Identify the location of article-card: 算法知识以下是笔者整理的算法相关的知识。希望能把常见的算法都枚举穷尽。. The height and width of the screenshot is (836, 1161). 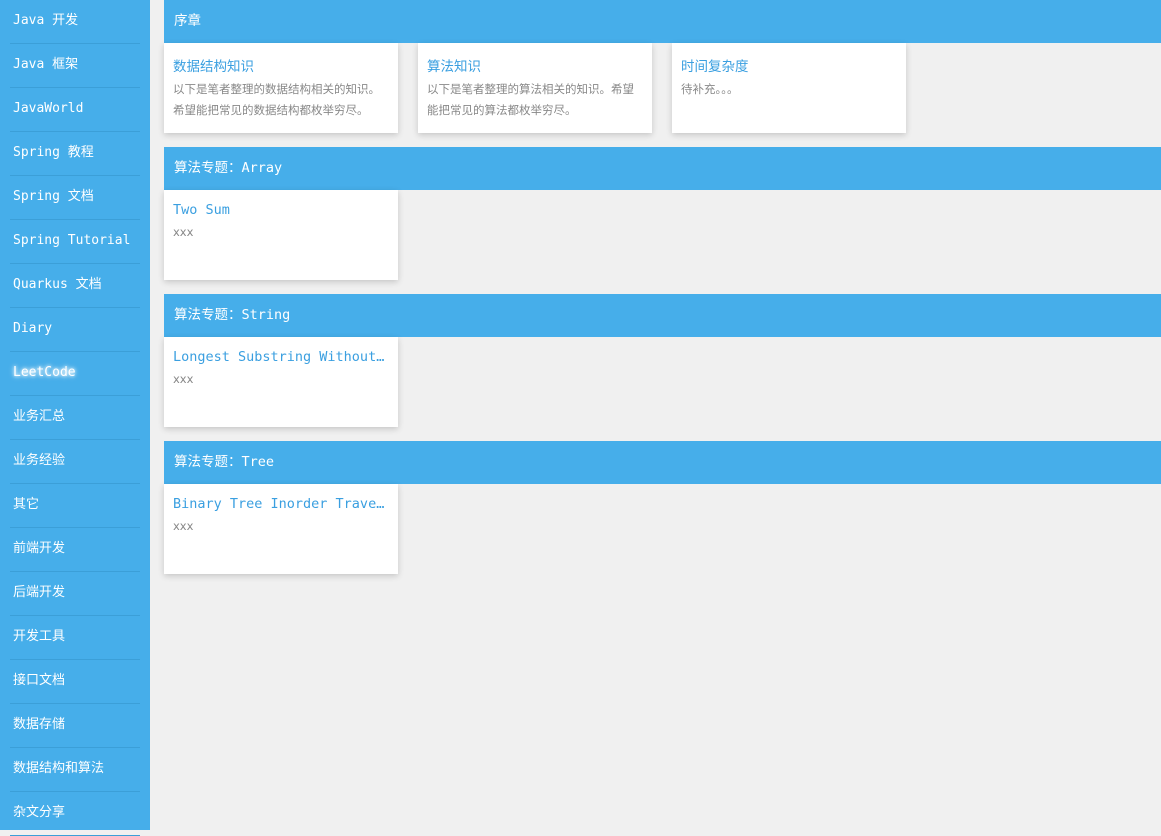
(535, 88).